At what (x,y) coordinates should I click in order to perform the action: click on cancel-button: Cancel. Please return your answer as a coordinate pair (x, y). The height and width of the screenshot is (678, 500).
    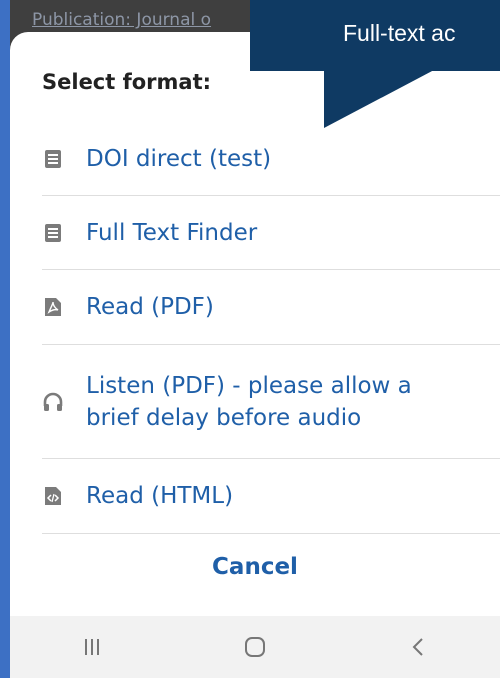
    Looking at the image, I should click on (255, 567).